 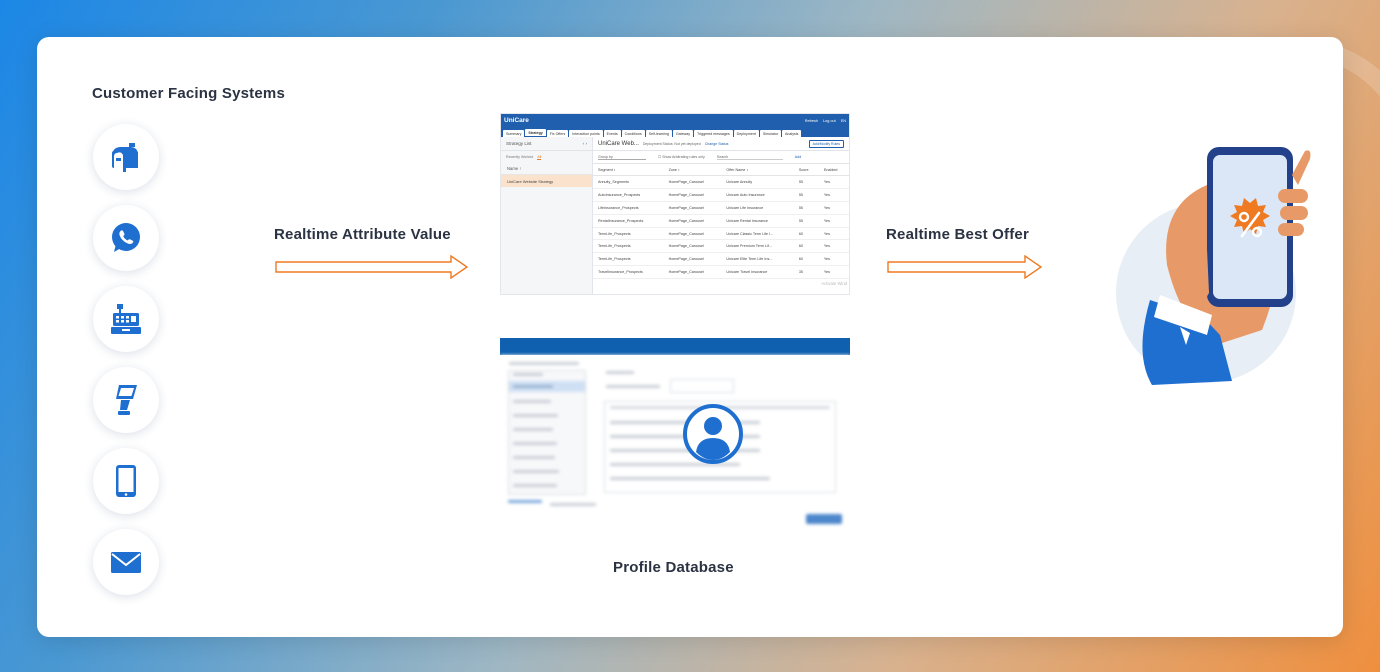 What do you see at coordinates (811, 121) in the screenshot?
I see `refresh-link: Refresh` at bounding box center [811, 121].